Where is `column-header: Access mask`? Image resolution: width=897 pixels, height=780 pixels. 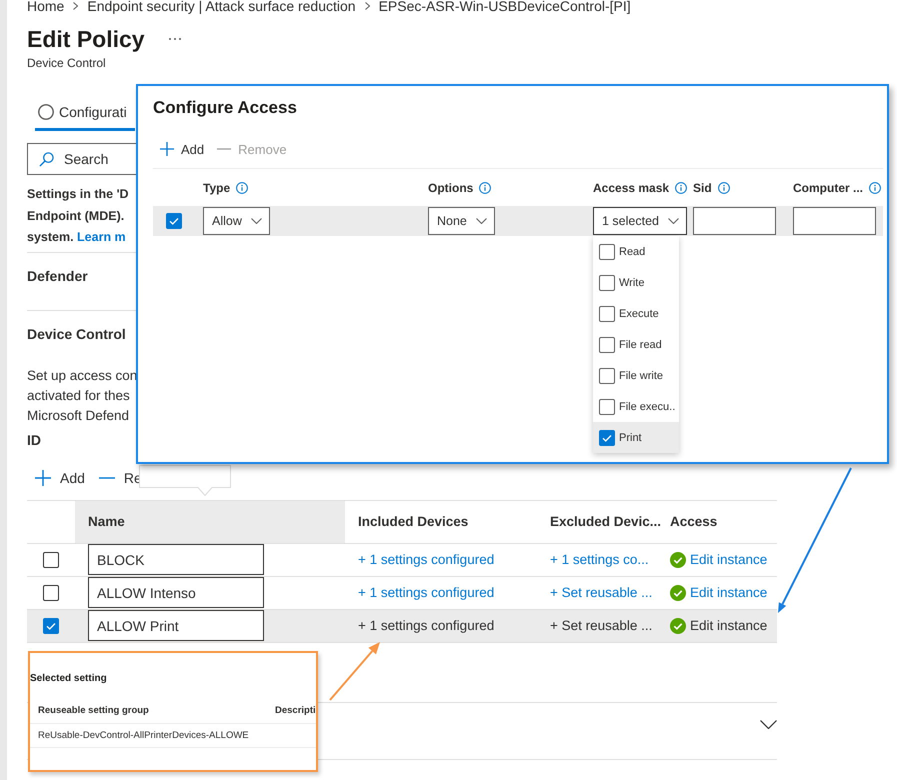 column-header: Access mask is located at coordinates (631, 188).